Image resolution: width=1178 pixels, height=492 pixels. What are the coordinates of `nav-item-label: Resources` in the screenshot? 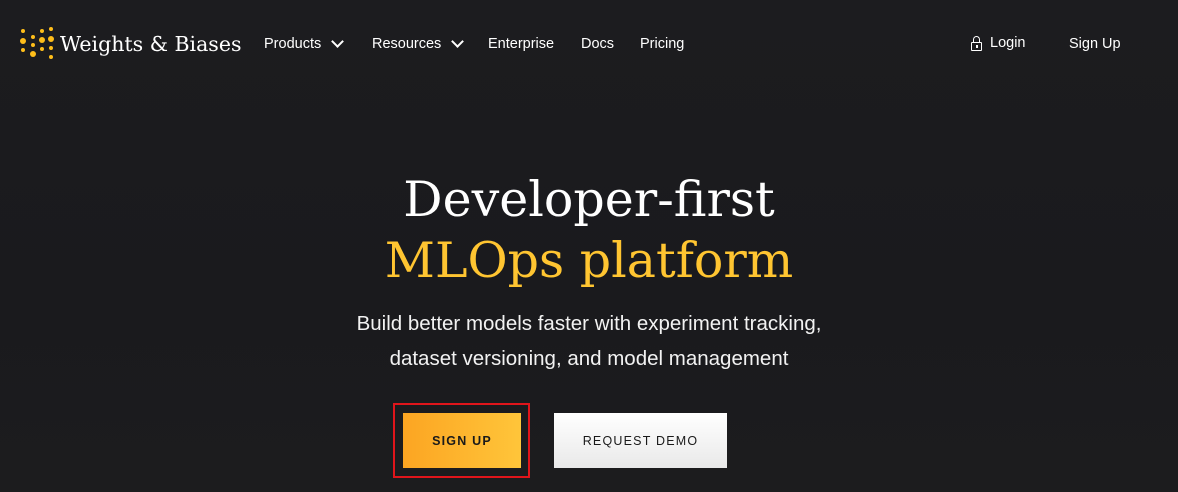 It's located at (407, 44).